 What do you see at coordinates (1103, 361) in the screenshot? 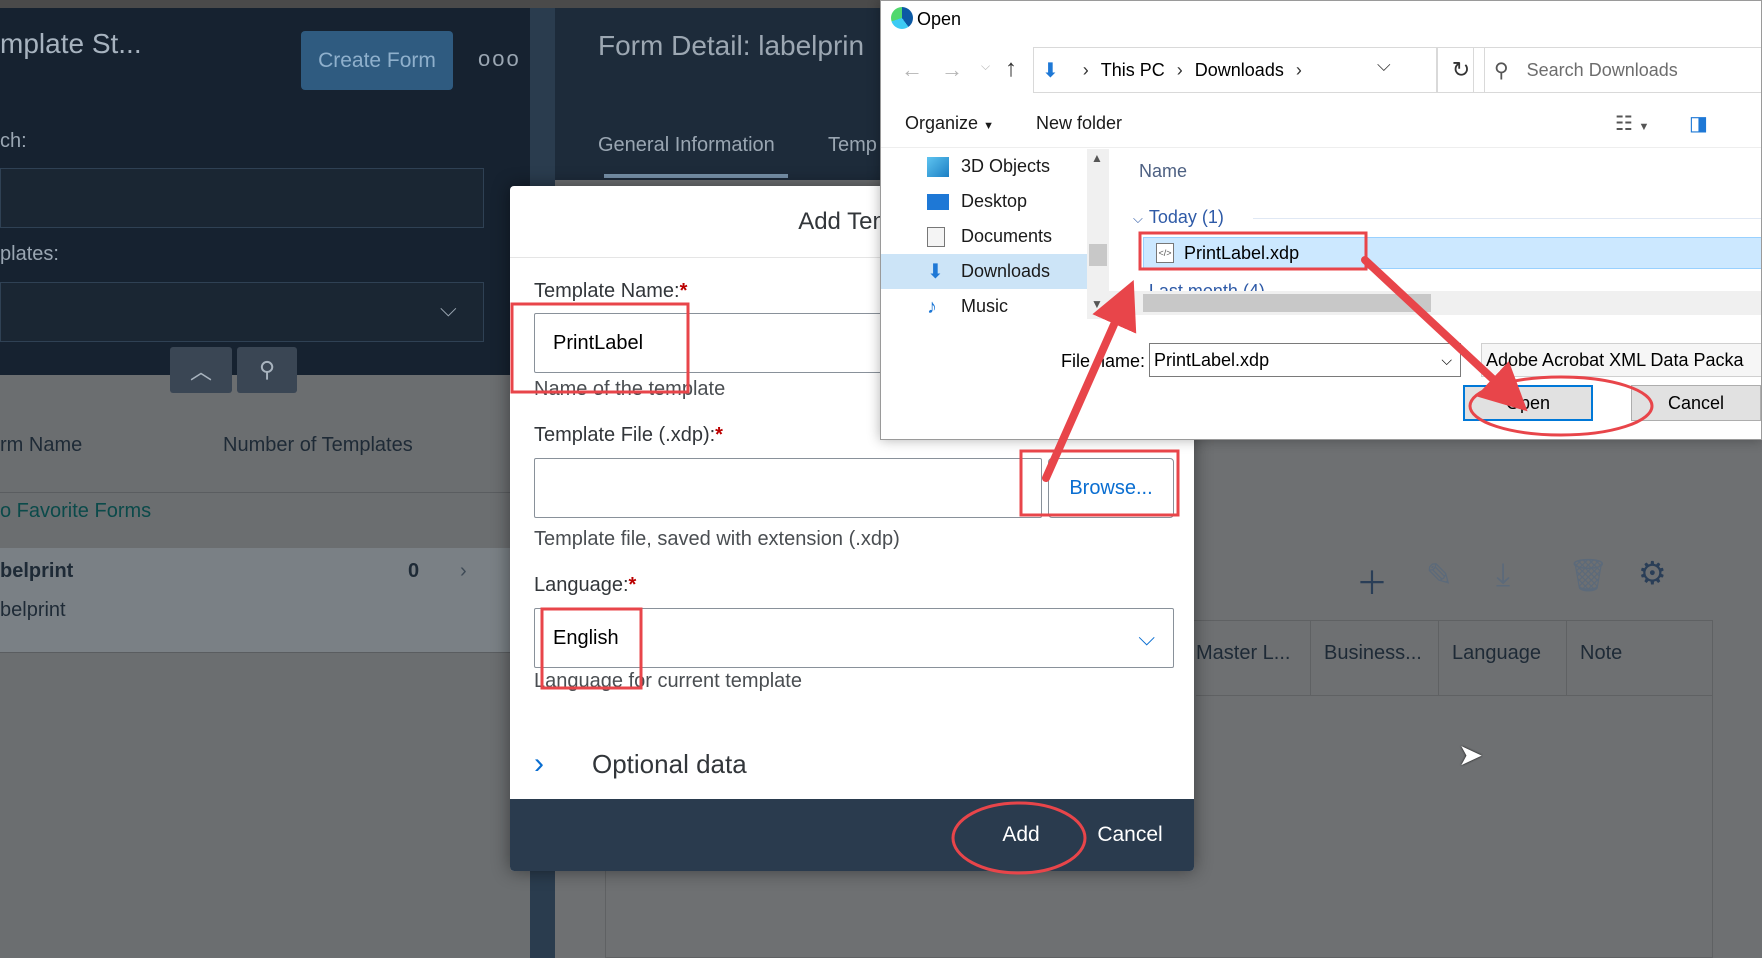
I see `file-name-label: File name:` at bounding box center [1103, 361].